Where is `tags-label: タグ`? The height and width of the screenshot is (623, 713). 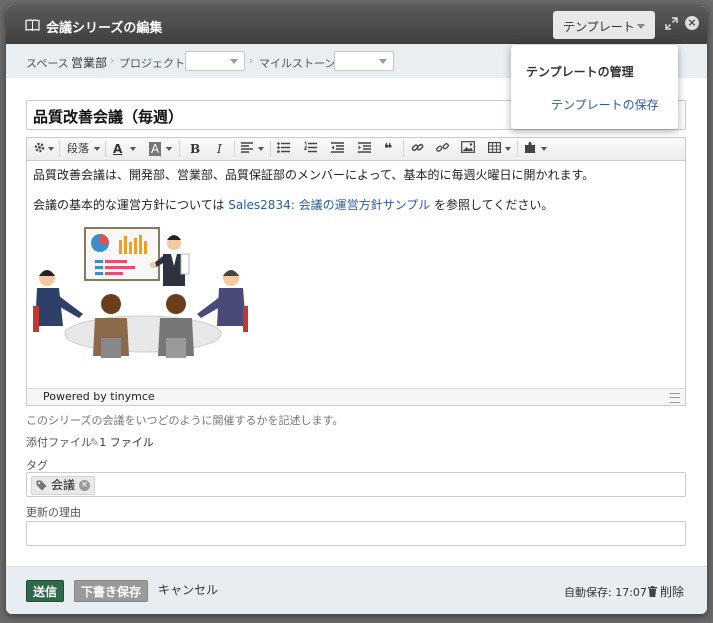
tags-label: タグ is located at coordinates (37, 465).